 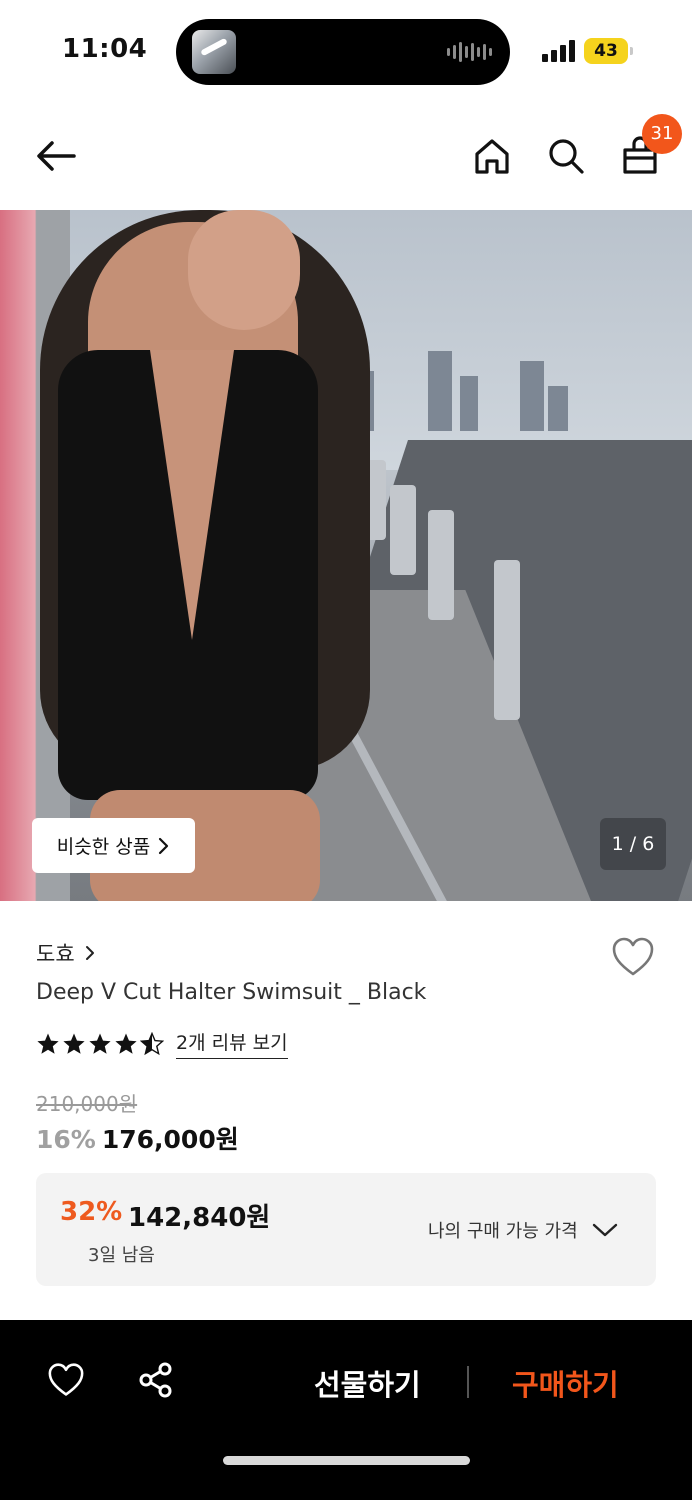 What do you see at coordinates (232, 1043) in the screenshot?
I see `review-link: 2개 리뷰 보기` at bounding box center [232, 1043].